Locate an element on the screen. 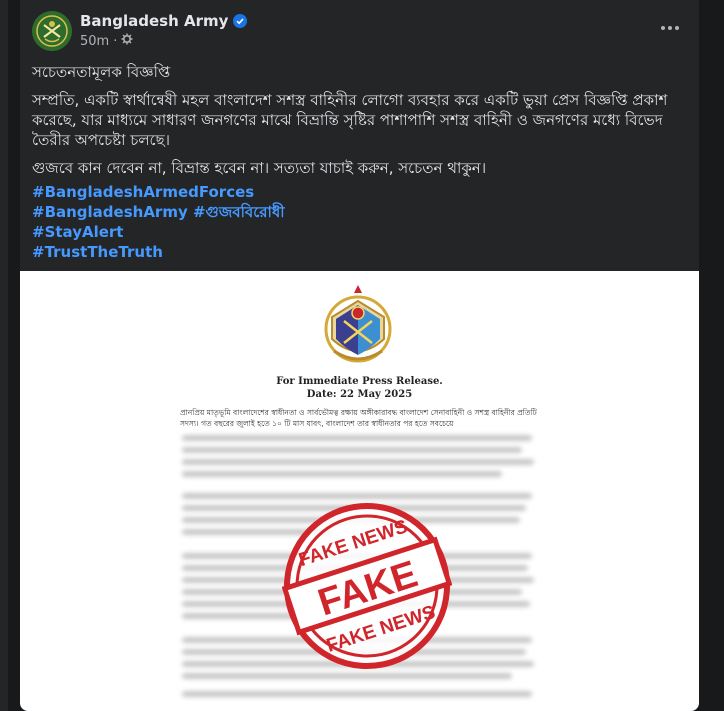 This screenshot has width=724, height=711. post-heading: সচেতনতামূলক বিজ্ঞপ্তি is located at coordinates (101, 72).